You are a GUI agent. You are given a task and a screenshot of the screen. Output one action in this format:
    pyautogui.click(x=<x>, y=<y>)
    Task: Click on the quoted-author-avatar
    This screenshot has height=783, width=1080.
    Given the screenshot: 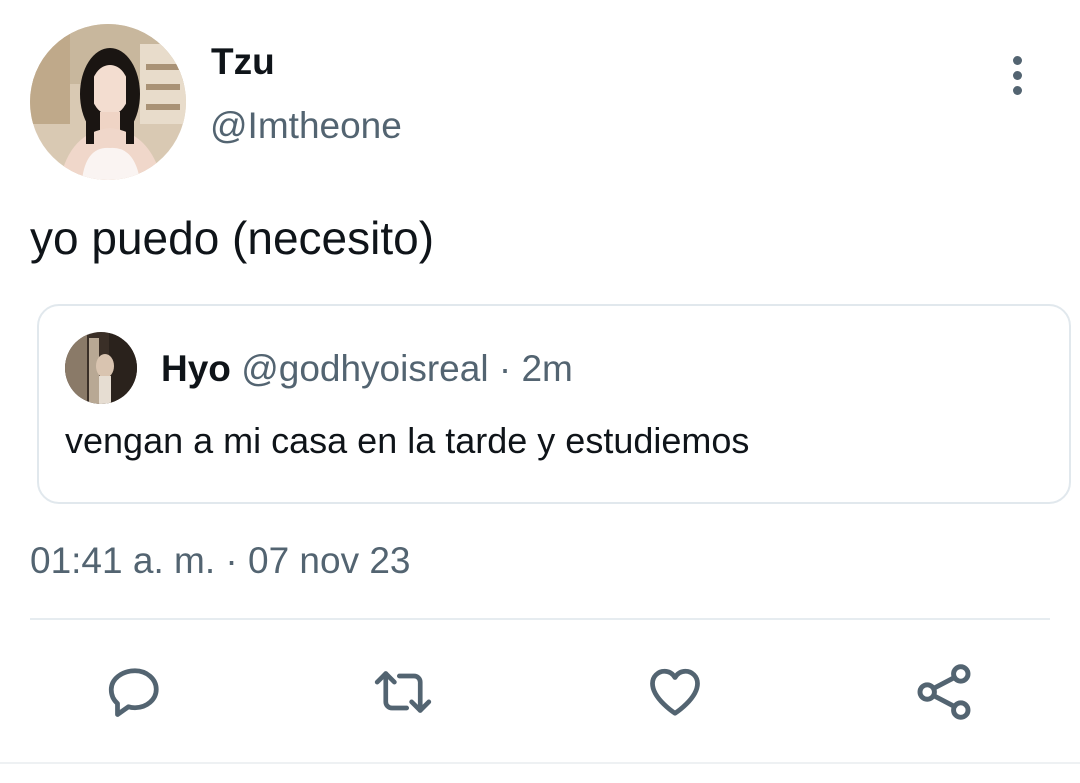 What is the action you would take?
    pyautogui.click(x=101, y=368)
    